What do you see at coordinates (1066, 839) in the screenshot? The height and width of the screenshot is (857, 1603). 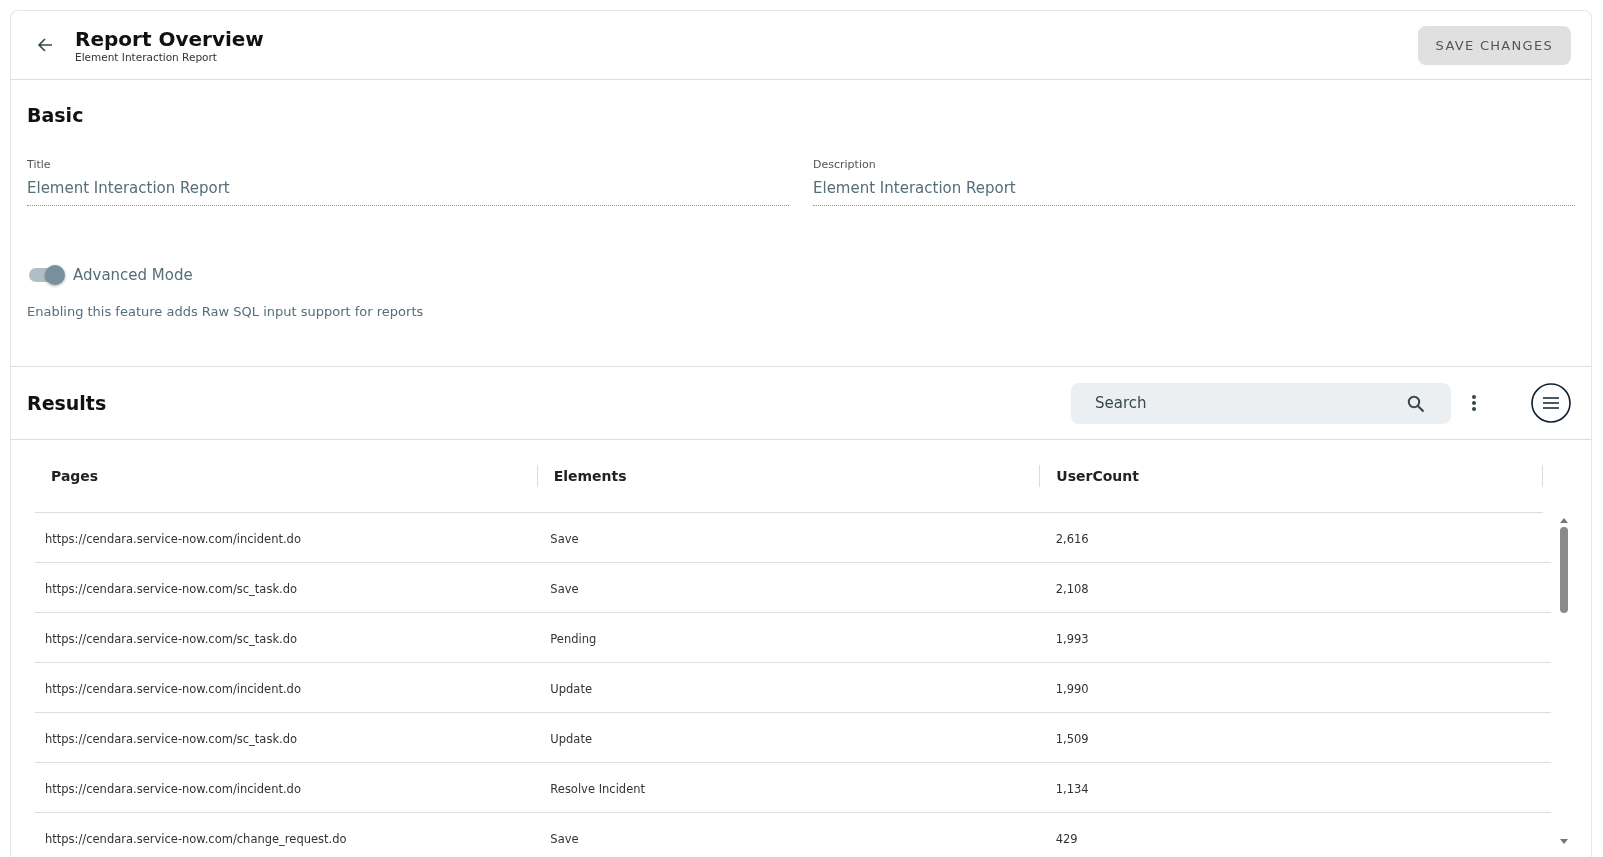 I see `table-cell: 429` at bounding box center [1066, 839].